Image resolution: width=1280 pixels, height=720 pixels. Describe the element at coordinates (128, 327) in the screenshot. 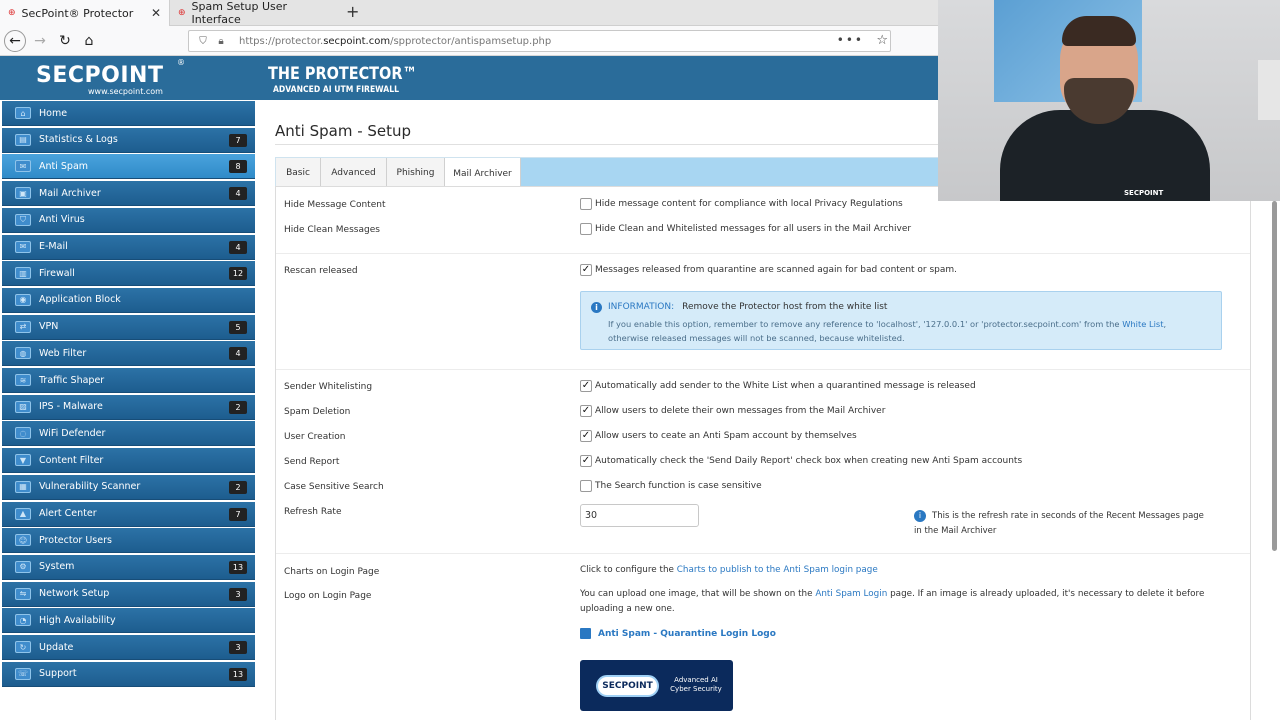

I see `sidebar-item-vpn: ⇄ VPN 5` at that location.